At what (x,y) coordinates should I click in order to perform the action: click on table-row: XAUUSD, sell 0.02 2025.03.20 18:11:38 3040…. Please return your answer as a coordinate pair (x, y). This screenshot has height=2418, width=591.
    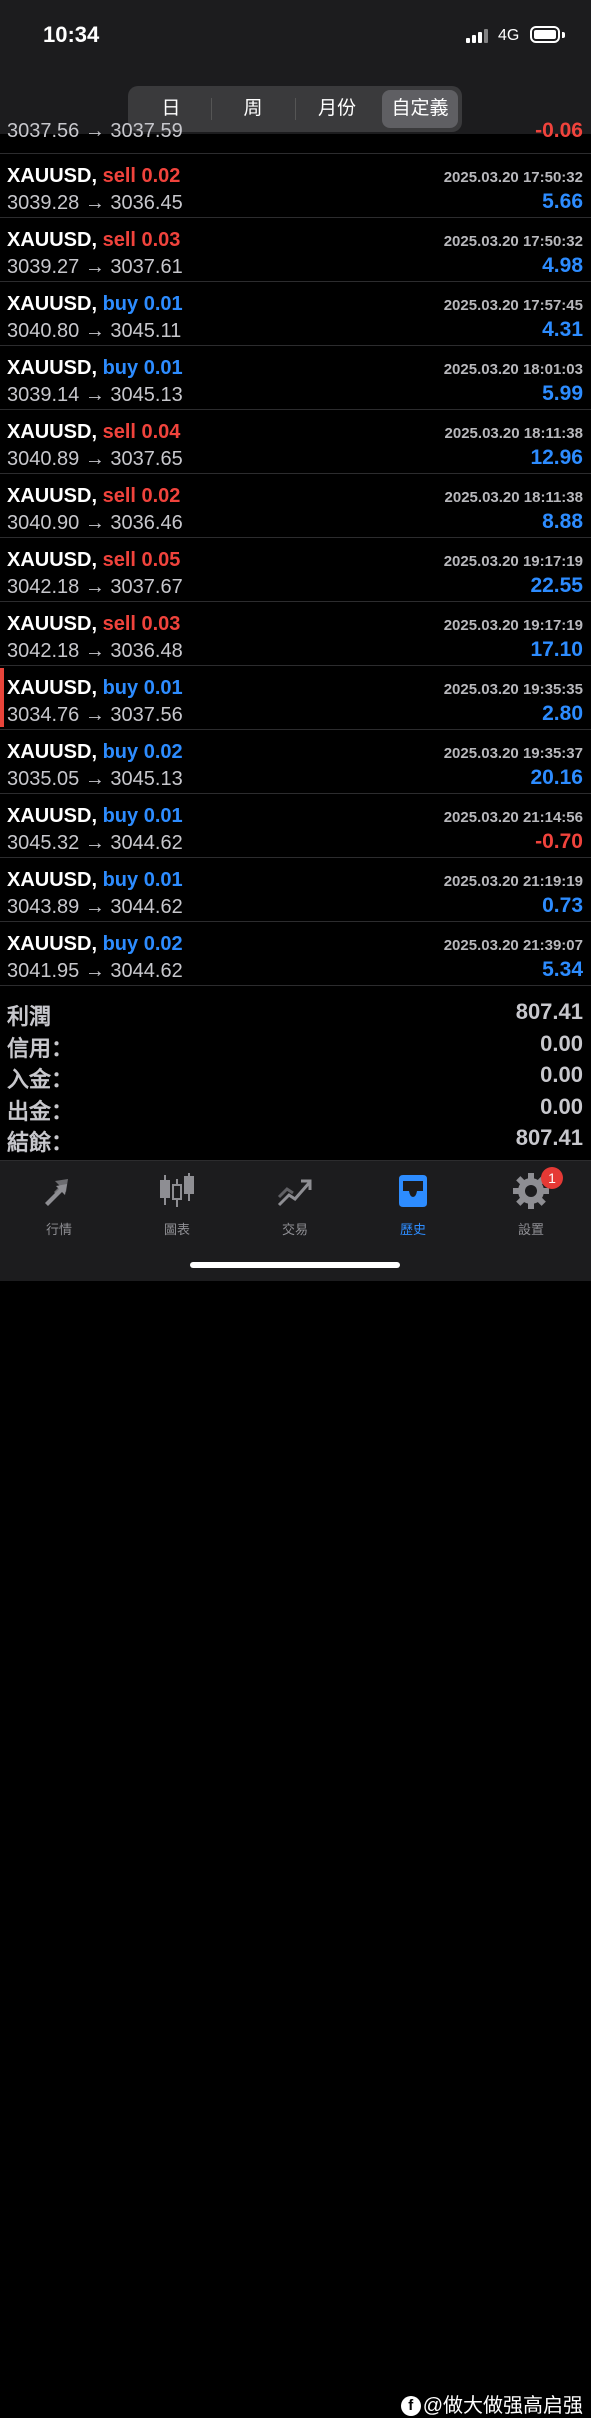
    Looking at the image, I should click on (295, 506).